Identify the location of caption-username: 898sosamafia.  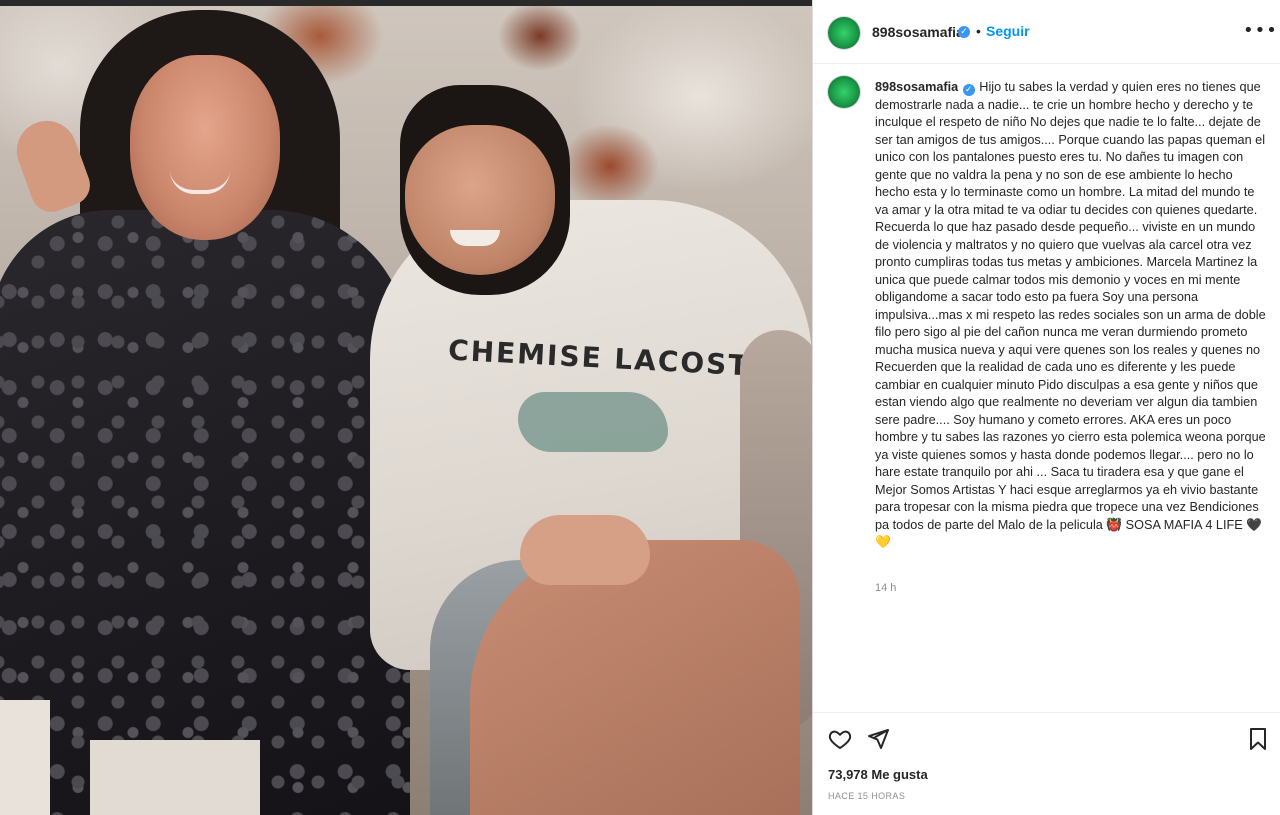
(916, 87).